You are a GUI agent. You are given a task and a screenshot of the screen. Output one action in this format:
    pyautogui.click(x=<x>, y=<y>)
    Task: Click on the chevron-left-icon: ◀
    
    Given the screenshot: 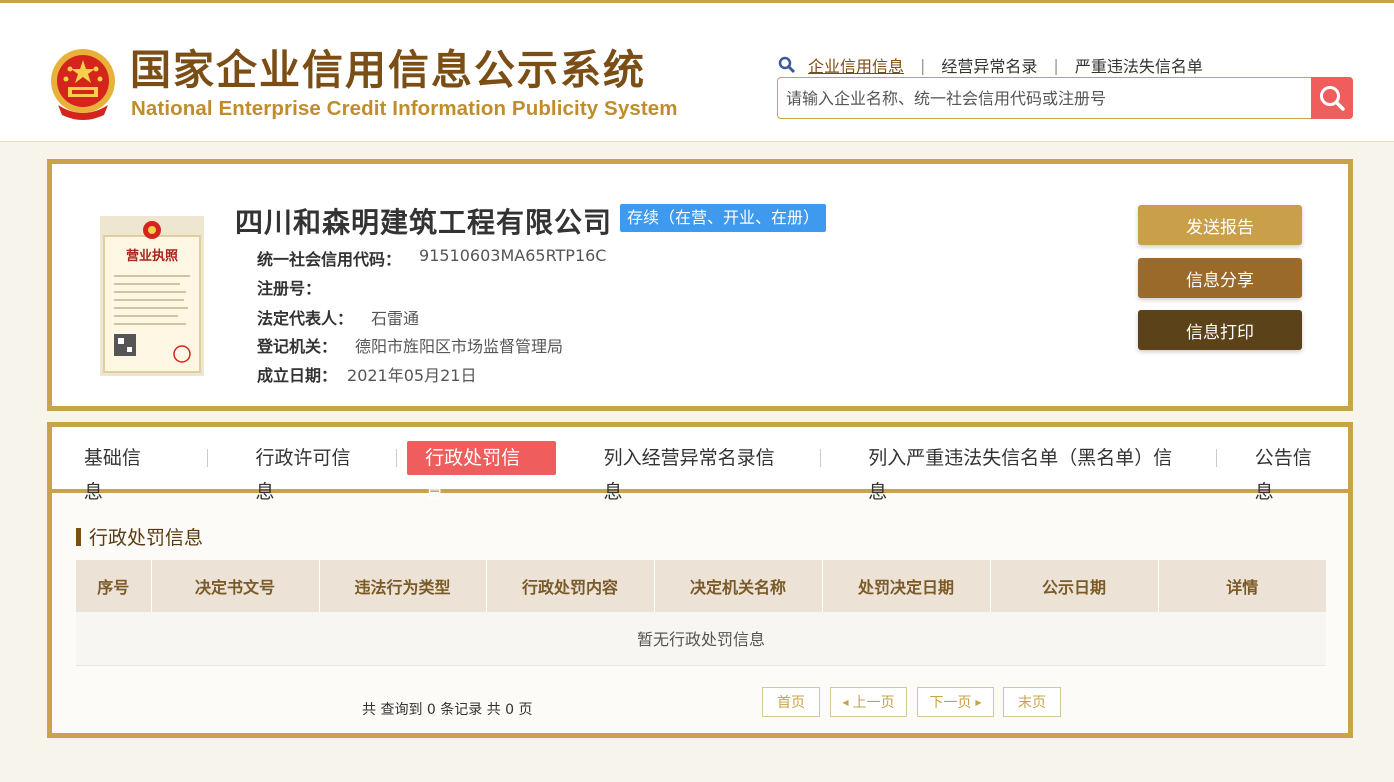 What is the action you would take?
    pyautogui.click(x=845, y=702)
    